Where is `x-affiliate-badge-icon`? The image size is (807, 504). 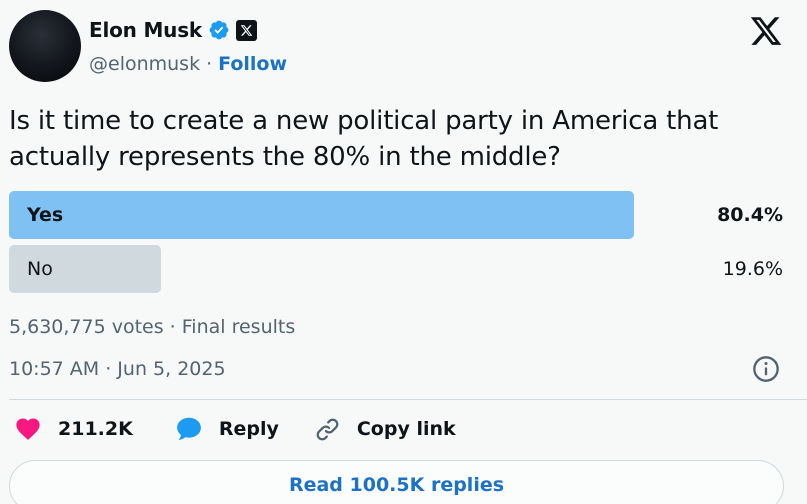
x-affiliate-badge-icon is located at coordinates (247, 30).